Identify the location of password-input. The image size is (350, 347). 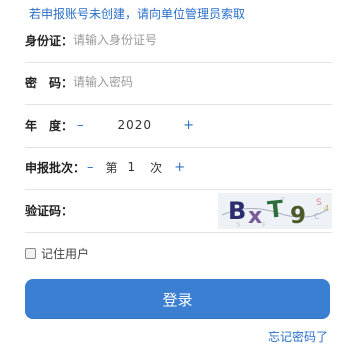
(173, 82).